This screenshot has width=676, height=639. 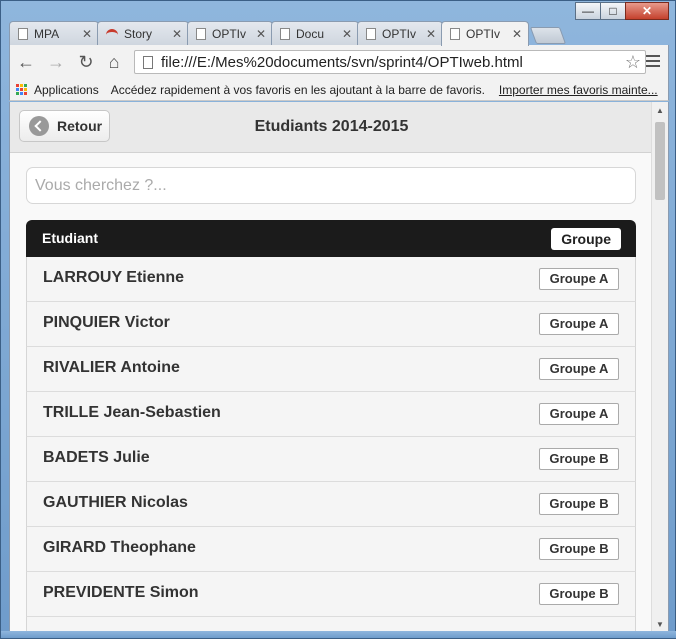 I want to click on apps-link: Applications, so click(x=66, y=90).